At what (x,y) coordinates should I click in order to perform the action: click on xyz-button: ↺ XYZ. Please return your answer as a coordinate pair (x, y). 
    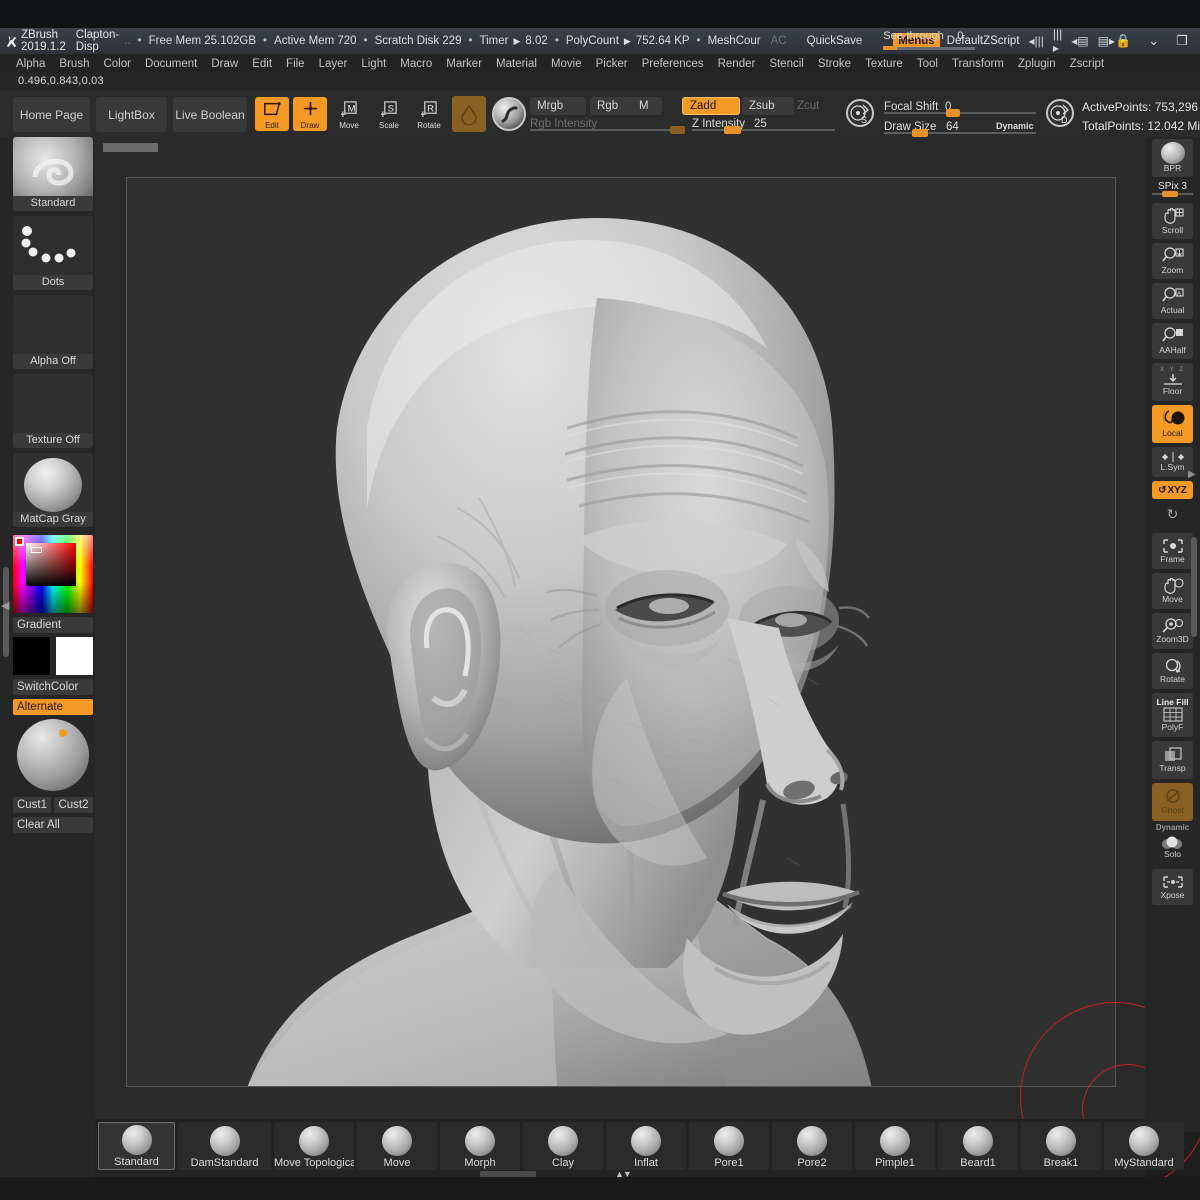
    Looking at the image, I should click on (1172, 490).